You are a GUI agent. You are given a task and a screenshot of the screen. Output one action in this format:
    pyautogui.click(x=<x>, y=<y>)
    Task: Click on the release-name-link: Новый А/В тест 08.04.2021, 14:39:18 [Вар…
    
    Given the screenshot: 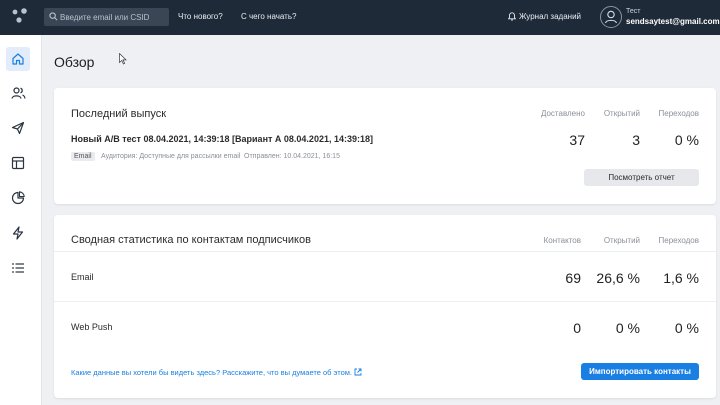 What is the action you would take?
    pyautogui.click(x=222, y=139)
    